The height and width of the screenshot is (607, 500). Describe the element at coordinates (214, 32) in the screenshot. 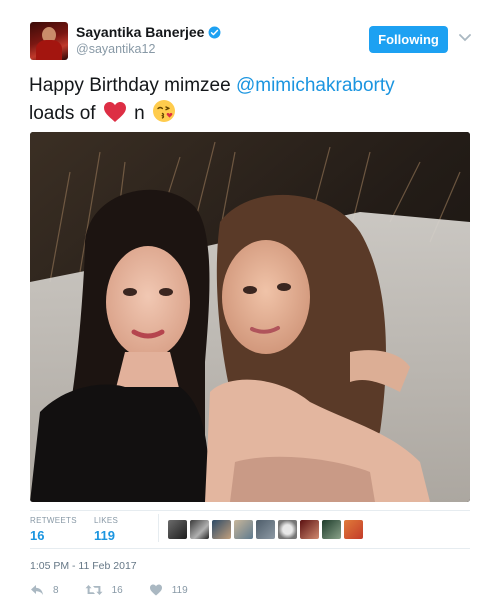

I see `verified-badge-icon` at that location.